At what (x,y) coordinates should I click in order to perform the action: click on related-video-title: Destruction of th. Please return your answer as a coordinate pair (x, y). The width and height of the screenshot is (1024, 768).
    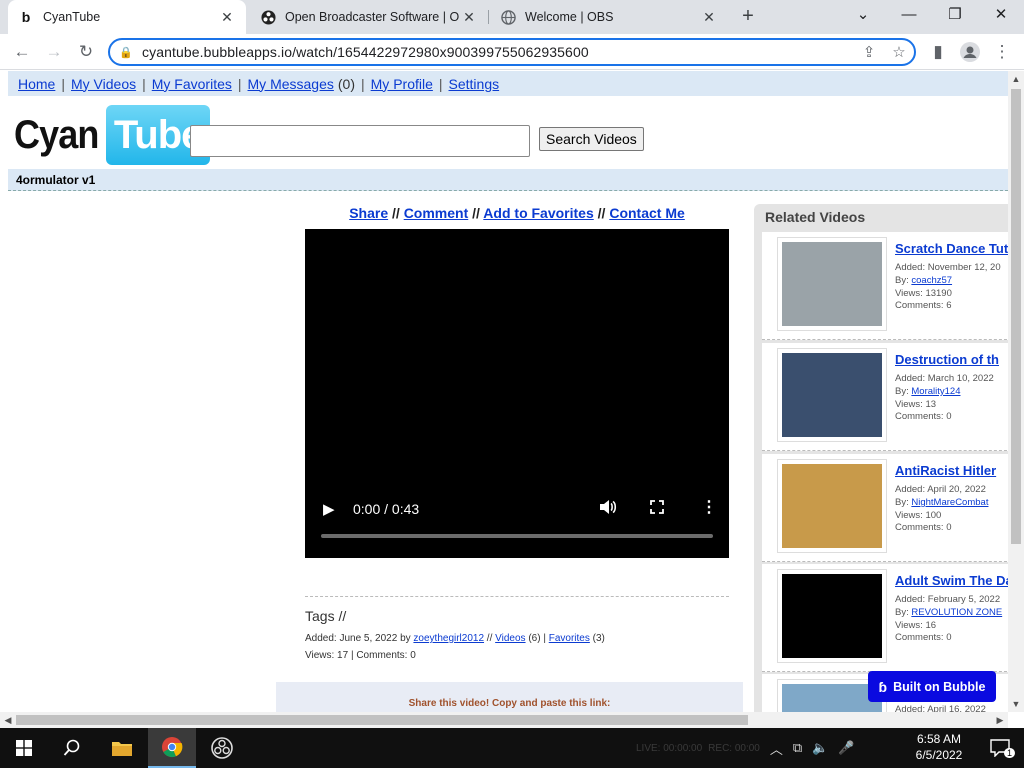
    Looking at the image, I should click on (947, 359).